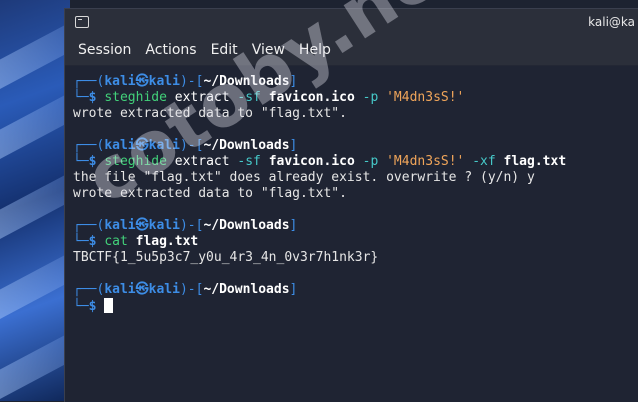 The height and width of the screenshot is (402, 638). I want to click on command-name: cat, so click(116, 241).